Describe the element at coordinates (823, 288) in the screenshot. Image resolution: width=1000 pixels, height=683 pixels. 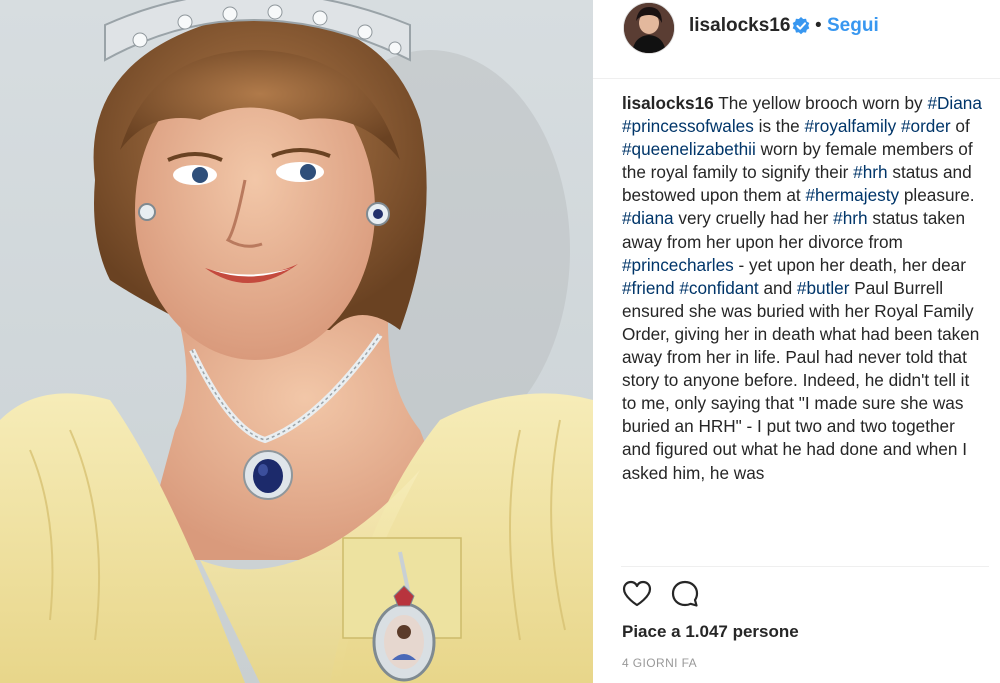
I see `hashtag-link: #butler` at that location.